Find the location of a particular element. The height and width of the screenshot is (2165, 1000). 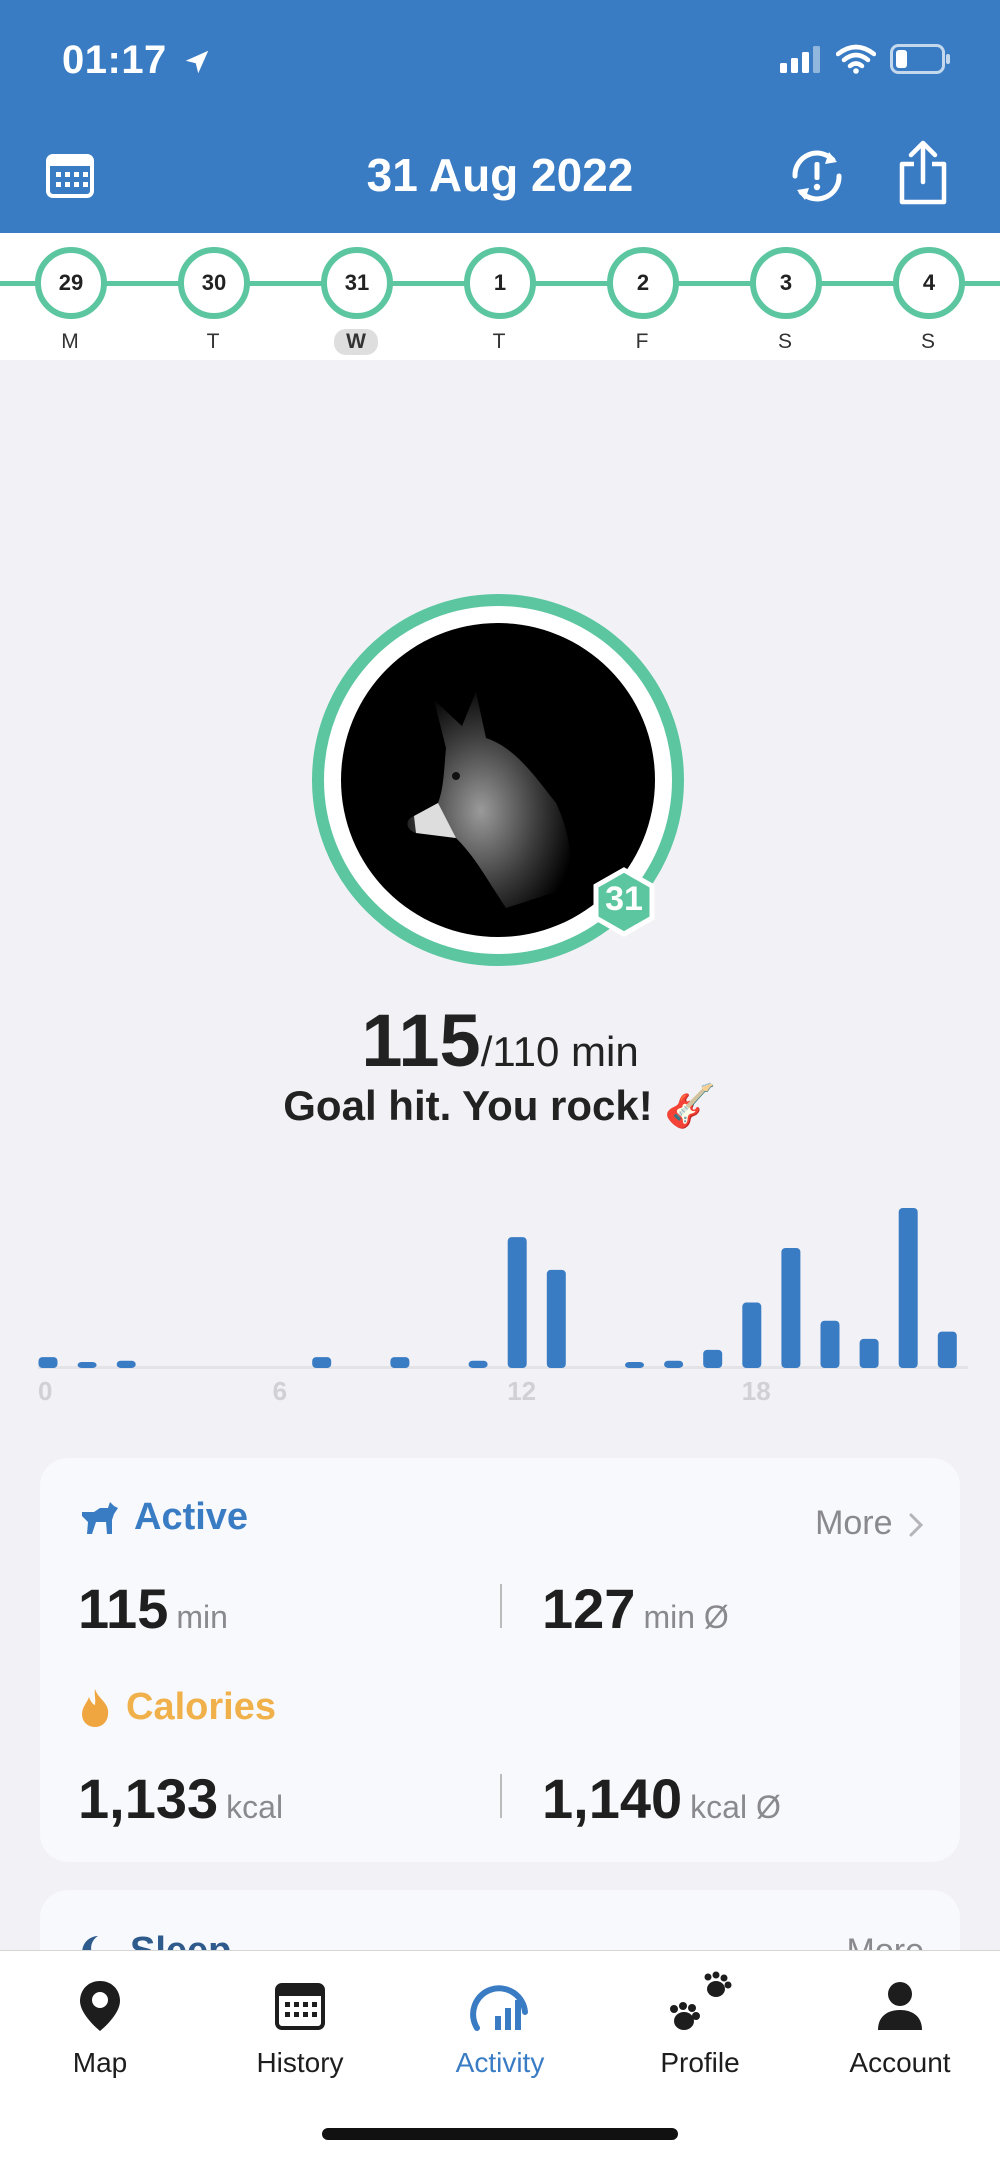

chart-tick-label: 12 is located at coordinates (521, 1391).